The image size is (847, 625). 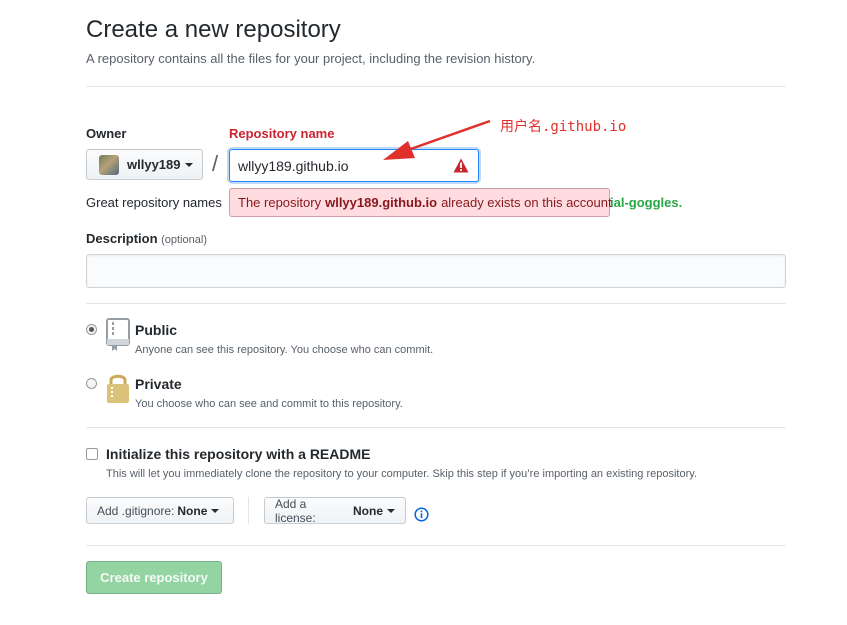 I want to click on gitignore-select-button: Add .gitignore: None, so click(x=160, y=510).